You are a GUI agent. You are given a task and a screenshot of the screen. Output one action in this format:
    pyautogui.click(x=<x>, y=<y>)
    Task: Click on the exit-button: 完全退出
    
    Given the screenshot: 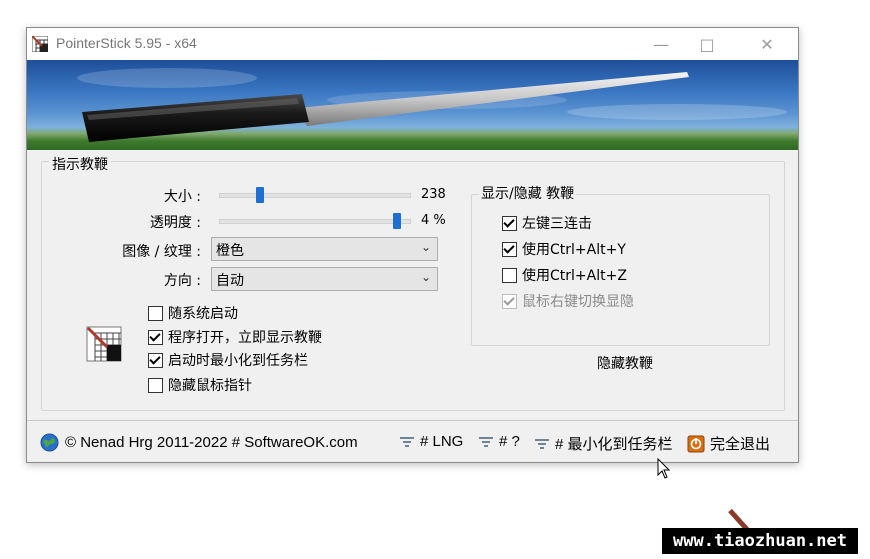 What is the action you would take?
    pyautogui.click(x=728, y=443)
    